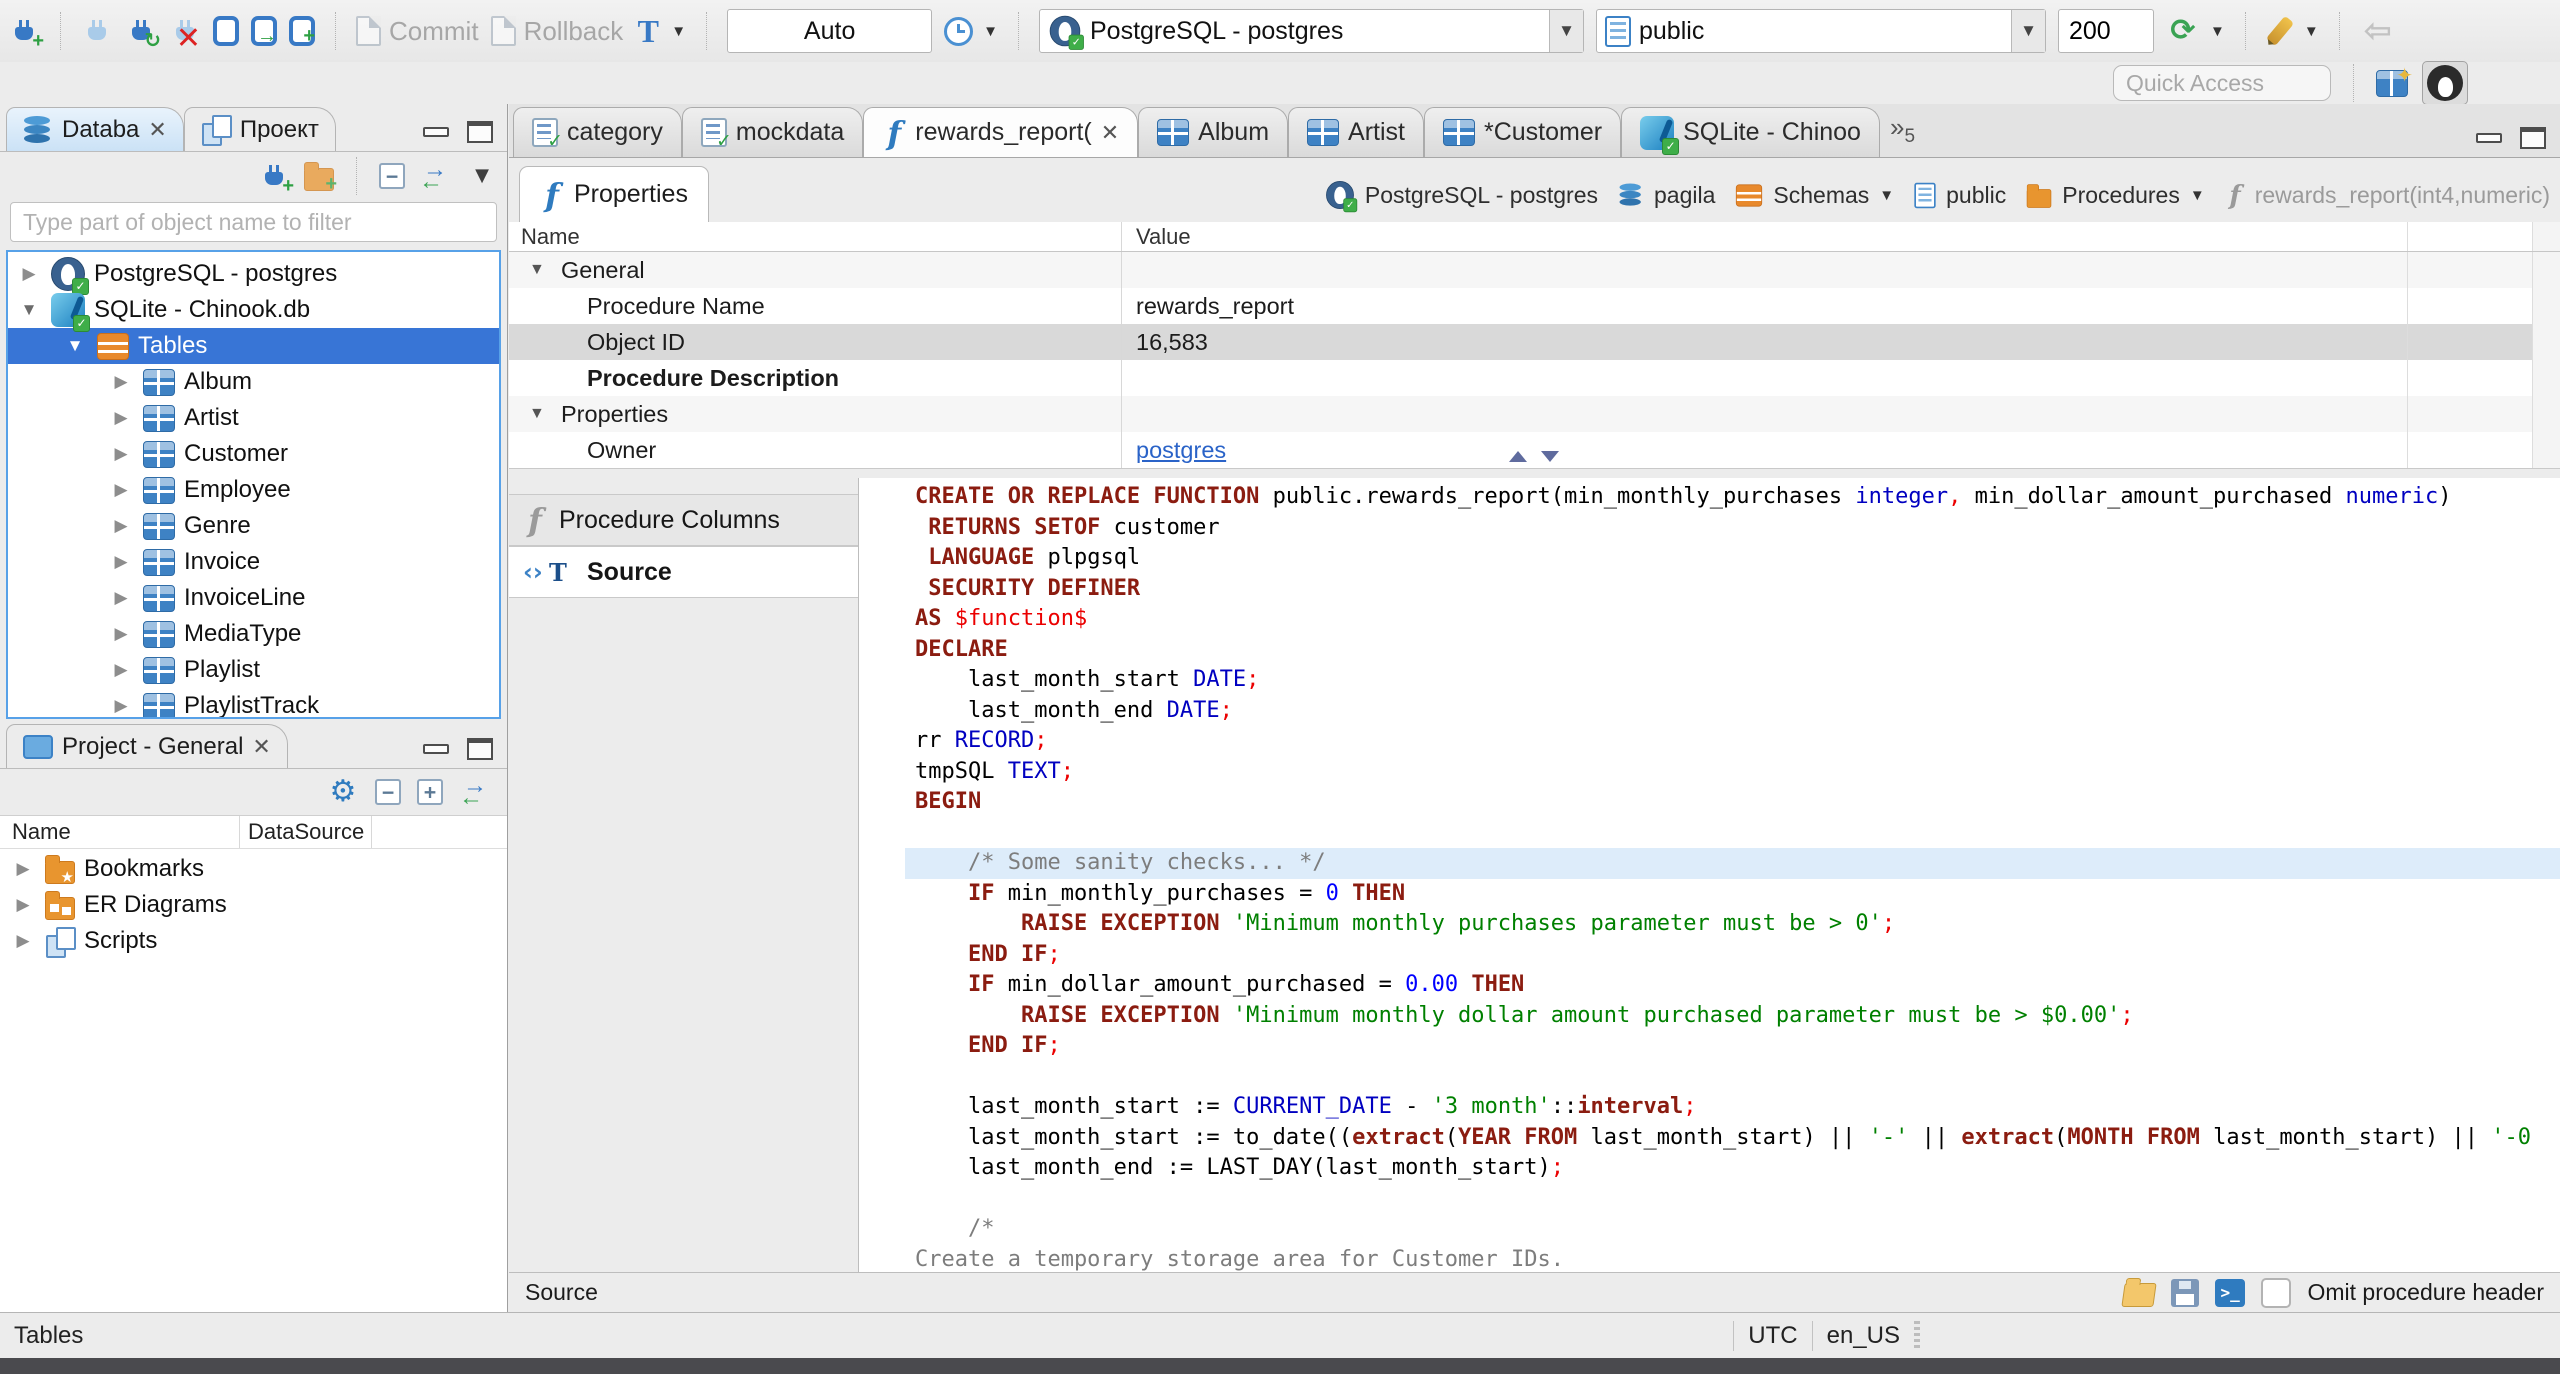 This screenshot has width=2560, height=1374. What do you see at coordinates (95, 129) in the screenshot?
I see `tab-database-navigator: Databa ✕` at bounding box center [95, 129].